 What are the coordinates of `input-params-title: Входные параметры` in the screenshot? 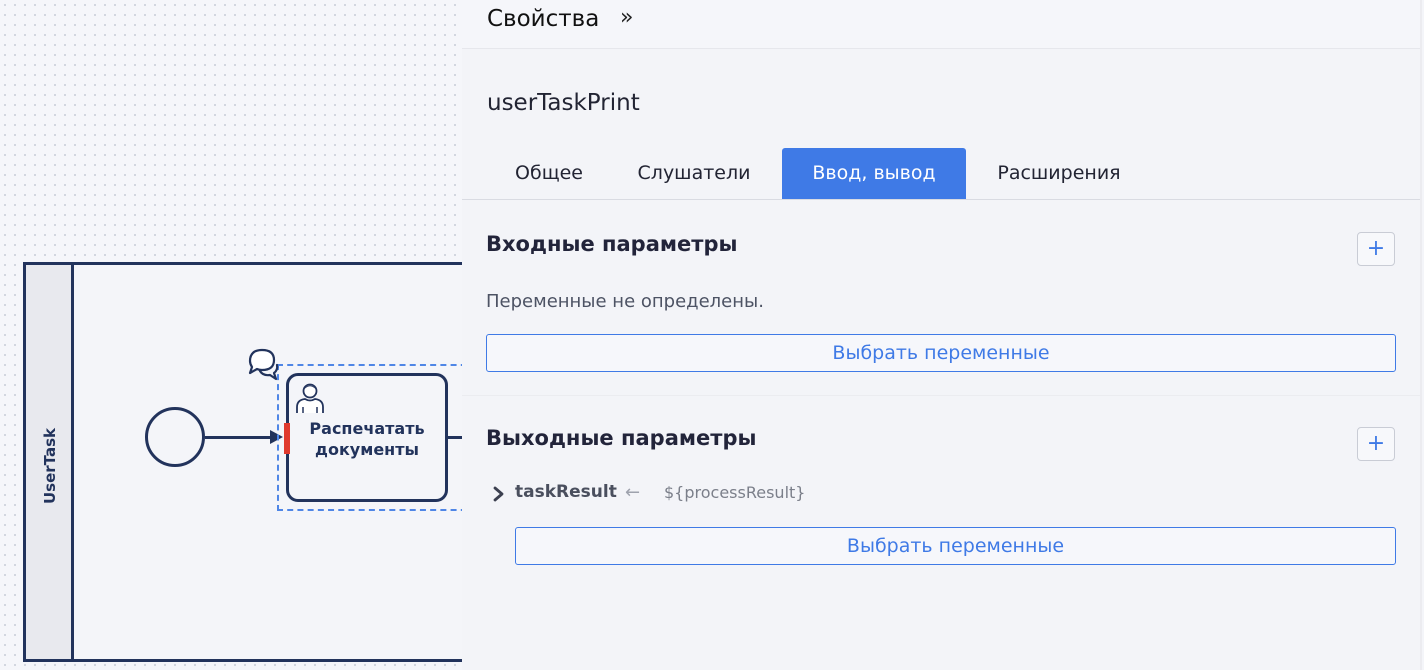 It's located at (612, 244).